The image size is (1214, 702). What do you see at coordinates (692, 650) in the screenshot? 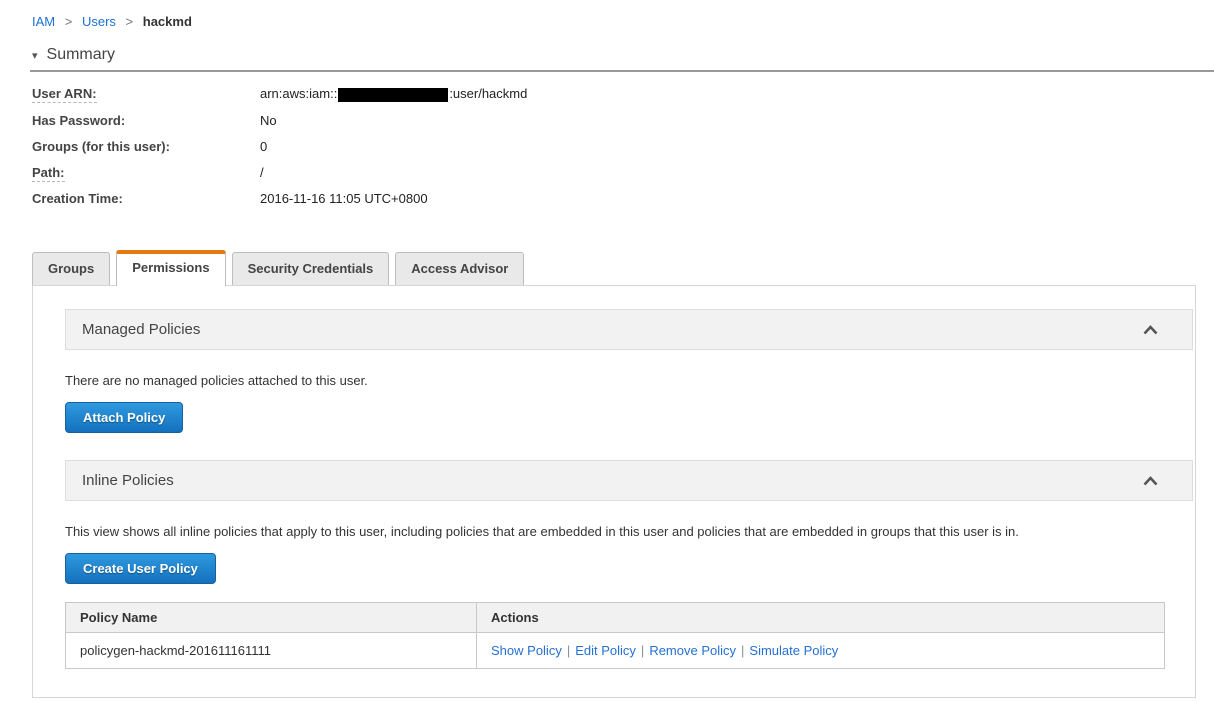
I see `remove-policy-link: Remove Policy` at bounding box center [692, 650].